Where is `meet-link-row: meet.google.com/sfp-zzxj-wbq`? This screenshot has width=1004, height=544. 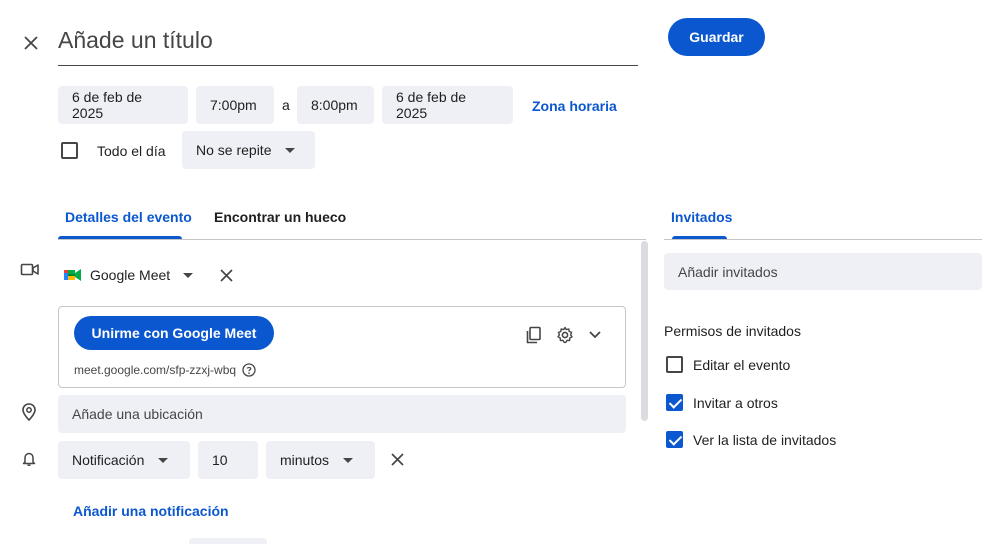 meet-link-row: meet.google.com/sfp-zzxj-wbq is located at coordinates (165, 370).